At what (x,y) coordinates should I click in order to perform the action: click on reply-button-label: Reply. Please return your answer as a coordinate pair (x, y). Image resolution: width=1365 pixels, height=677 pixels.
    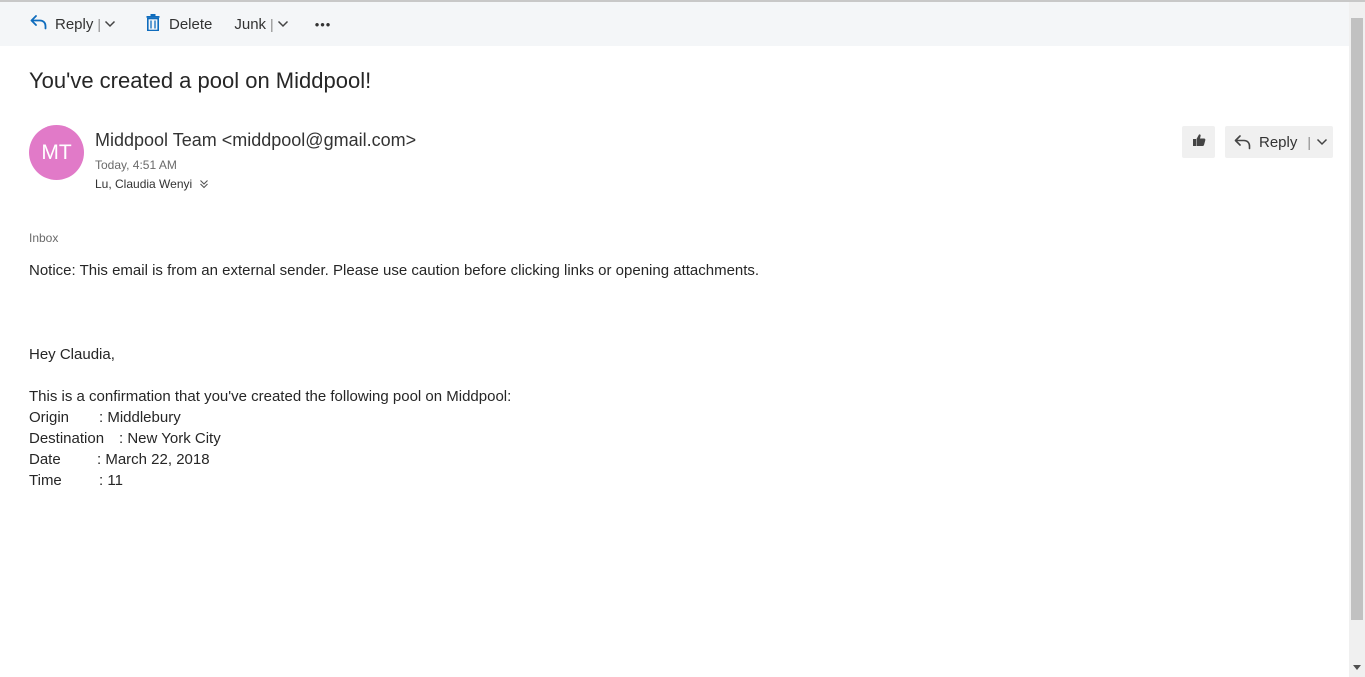
    Looking at the image, I should click on (1278, 142).